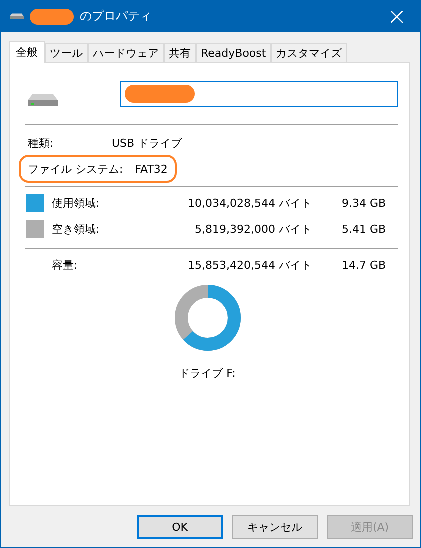  What do you see at coordinates (259, 93) in the screenshot?
I see `name-field` at bounding box center [259, 93].